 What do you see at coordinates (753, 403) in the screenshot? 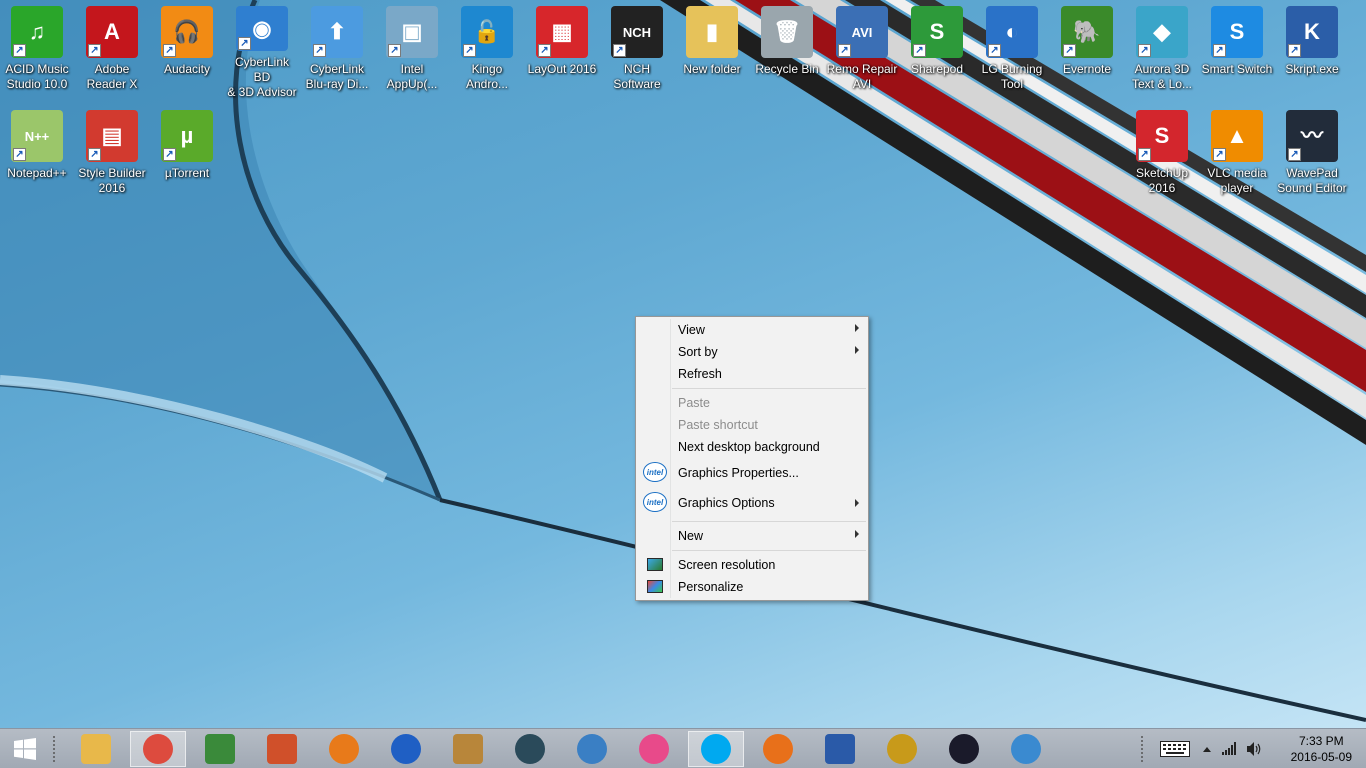
I see `menu-item-paste: Paste` at bounding box center [753, 403].